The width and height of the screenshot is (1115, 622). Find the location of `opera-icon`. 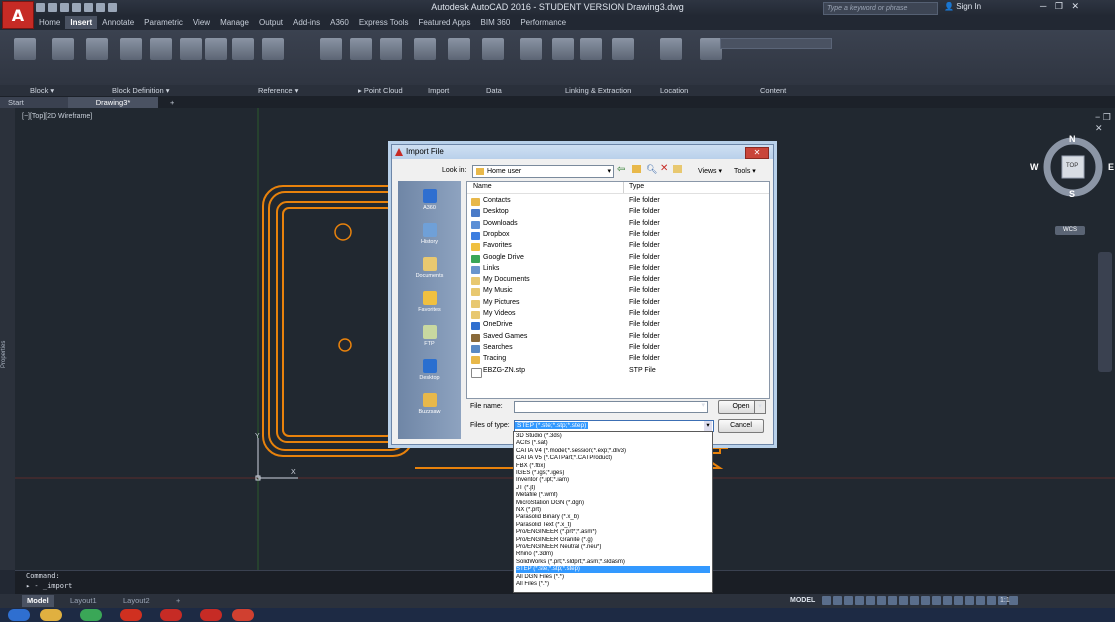

opera-icon is located at coordinates (131, 615).